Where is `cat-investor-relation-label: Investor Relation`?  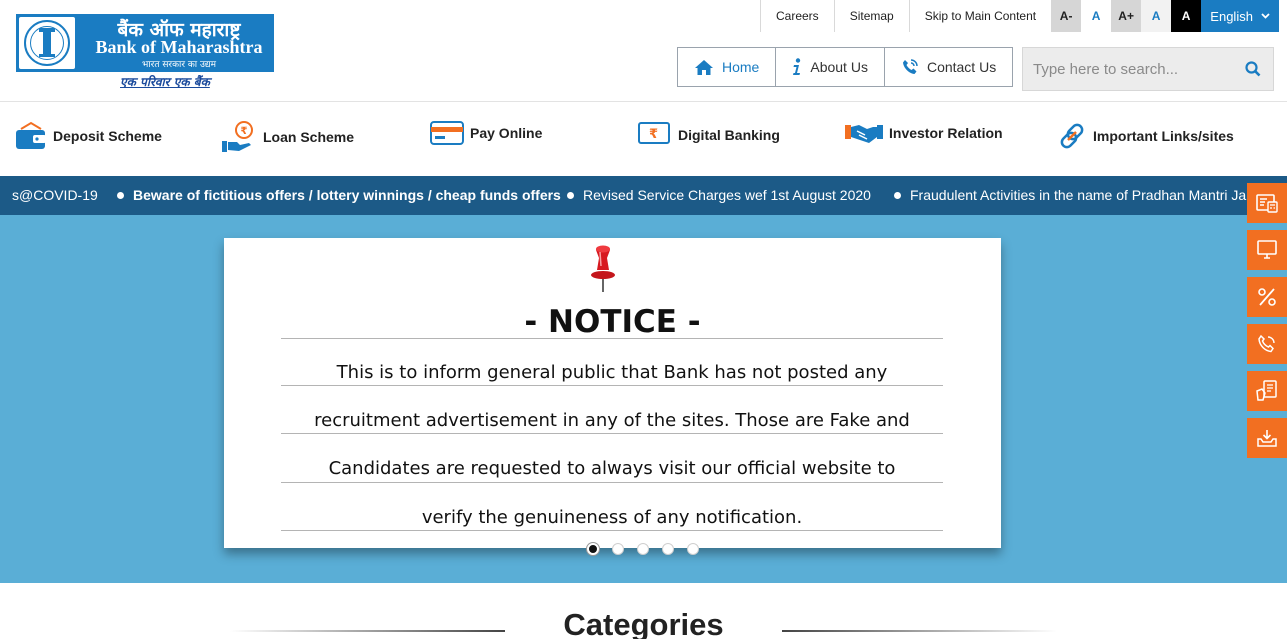
cat-investor-relation-label: Investor Relation is located at coordinates (946, 133).